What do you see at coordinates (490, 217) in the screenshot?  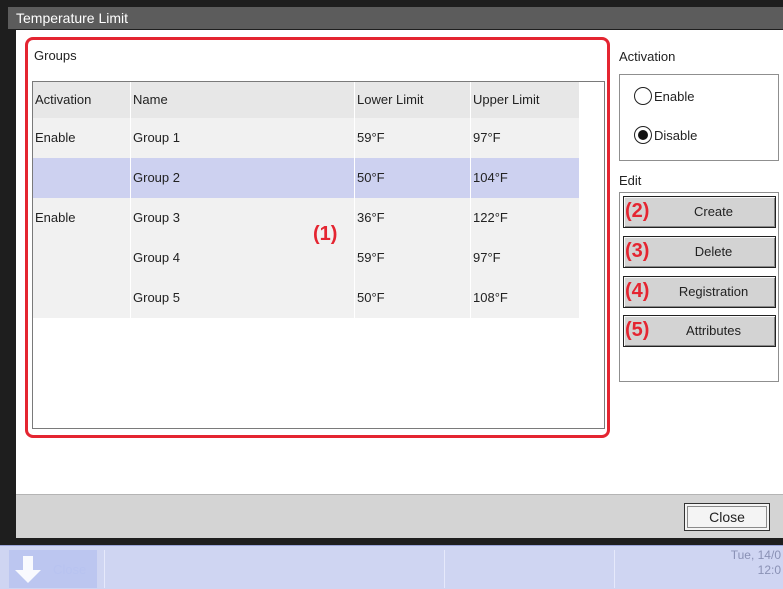 I see `cell-upper-limit: 122°F` at bounding box center [490, 217].